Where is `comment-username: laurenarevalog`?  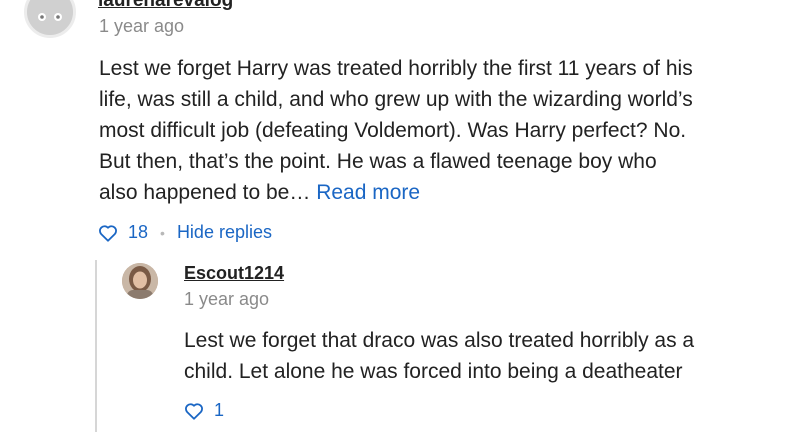
comment-username: laurenarevalog is located at coordinates (165, 6).